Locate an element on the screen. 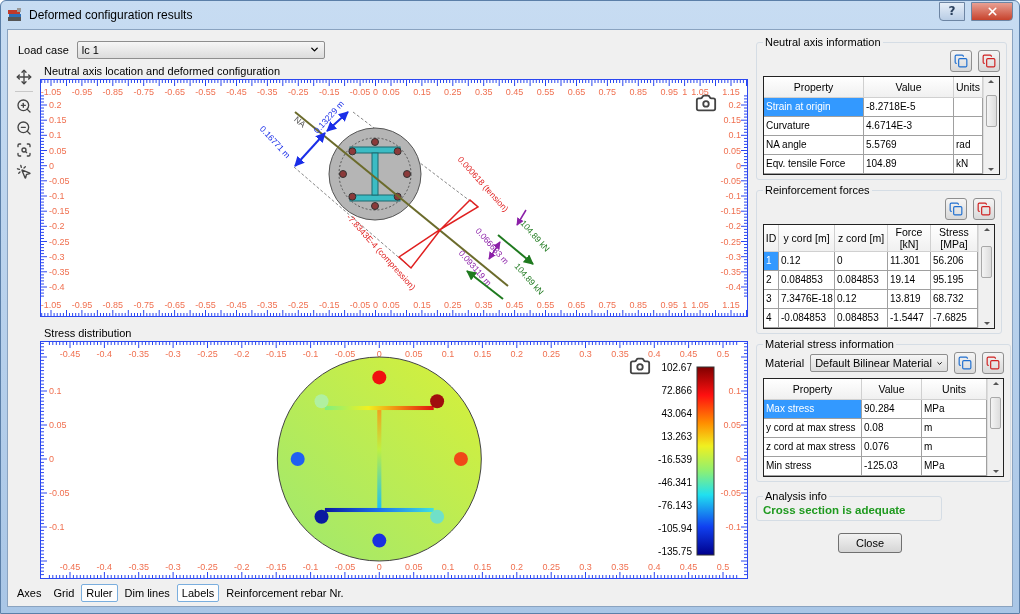  ruler-label: -0.4 is located at coordinates (104, 354).